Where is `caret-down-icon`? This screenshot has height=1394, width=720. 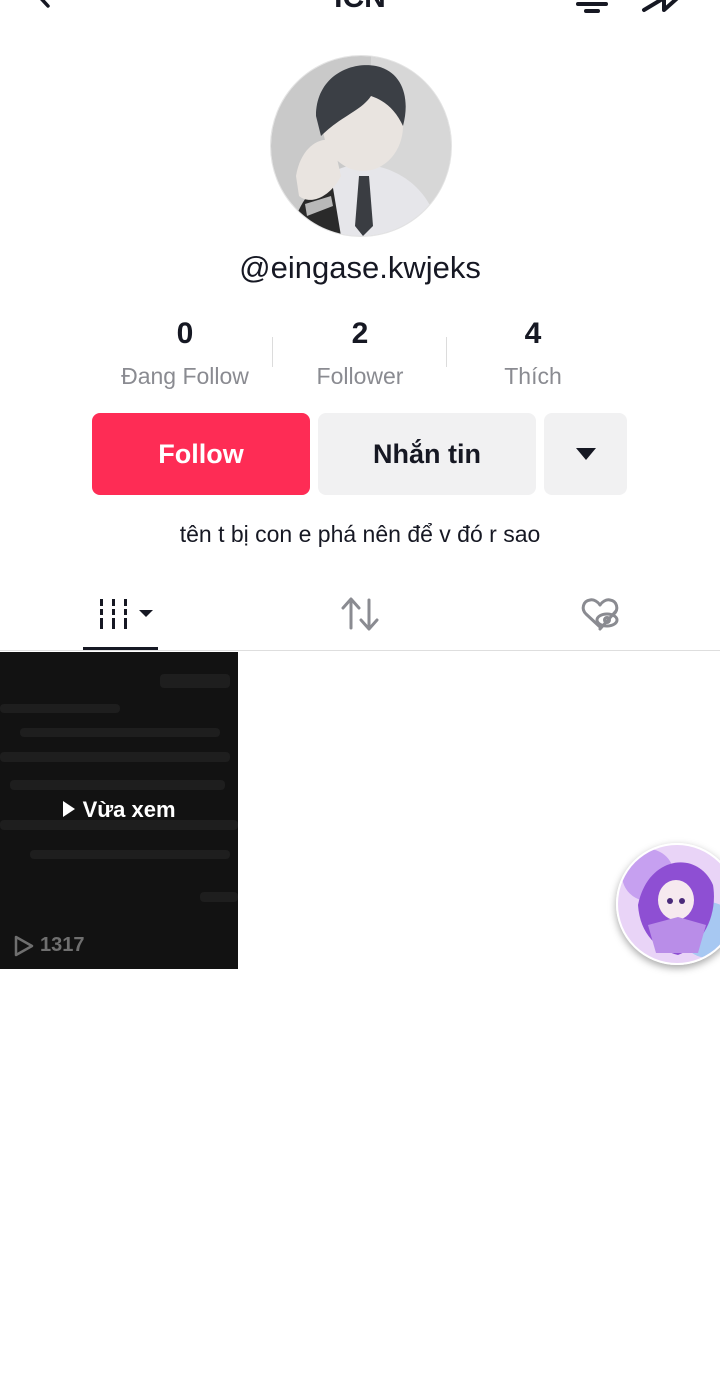
caret-down-icon is located at coordinates (585, 454).